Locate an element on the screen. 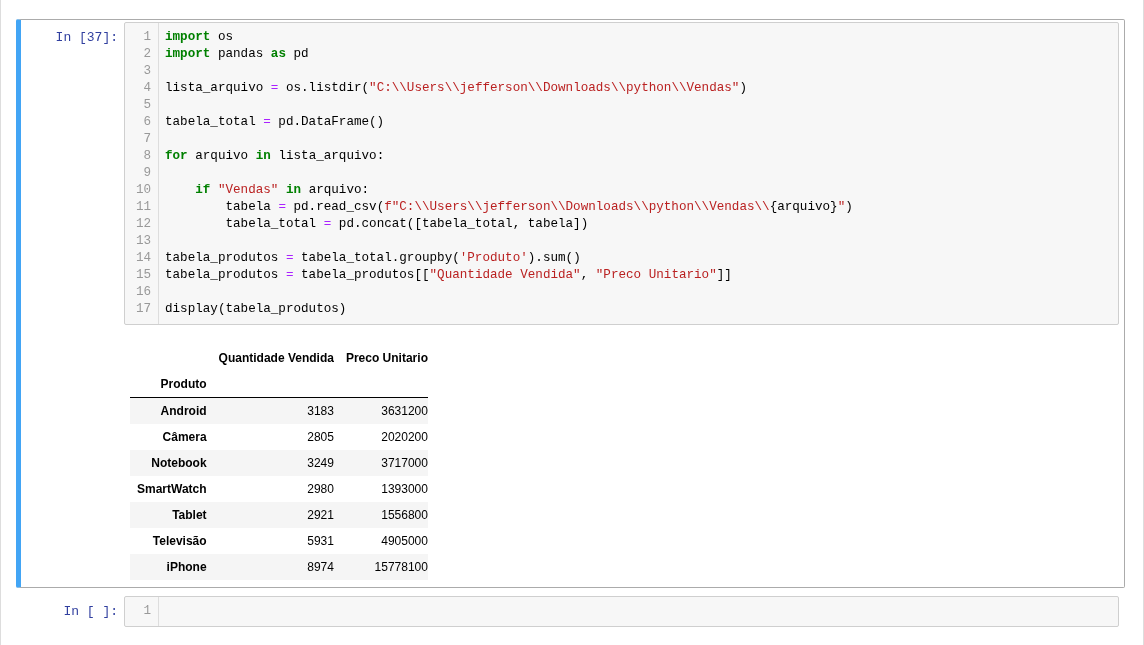 This screenshot has height=645, width=1144. code-line: lista_arquivo = os.listdir("C:\\Users\\jefferson\\Downloads\\python\\Vendas") is located at coordinates (456, 88).